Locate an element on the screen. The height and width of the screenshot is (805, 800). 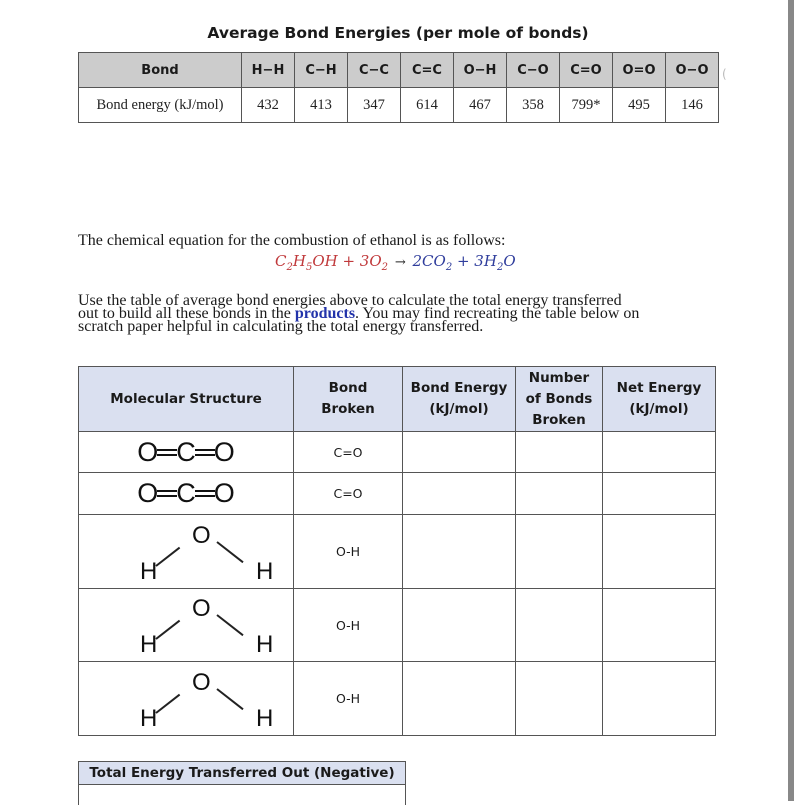
header-bond-energy: Bond Energy (kJ/mol) is located at coordinates (459, 399).